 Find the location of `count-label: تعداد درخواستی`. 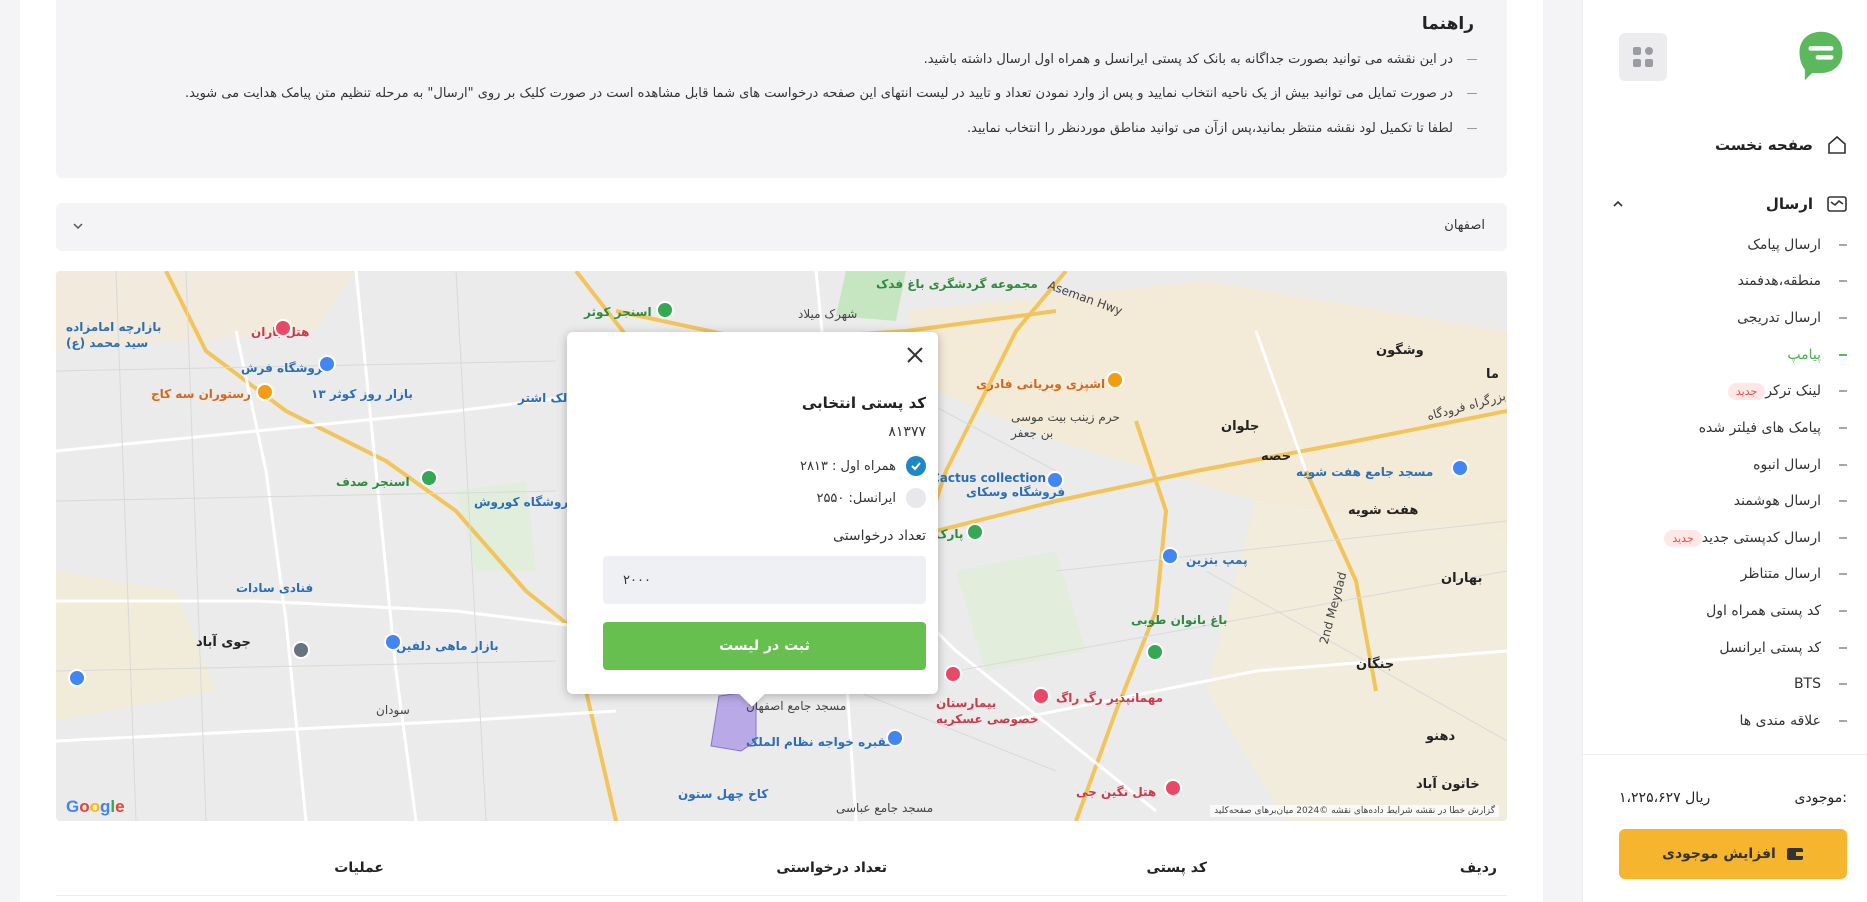

count-label: تعداد درخواستی is located at coordinates (879, 536).